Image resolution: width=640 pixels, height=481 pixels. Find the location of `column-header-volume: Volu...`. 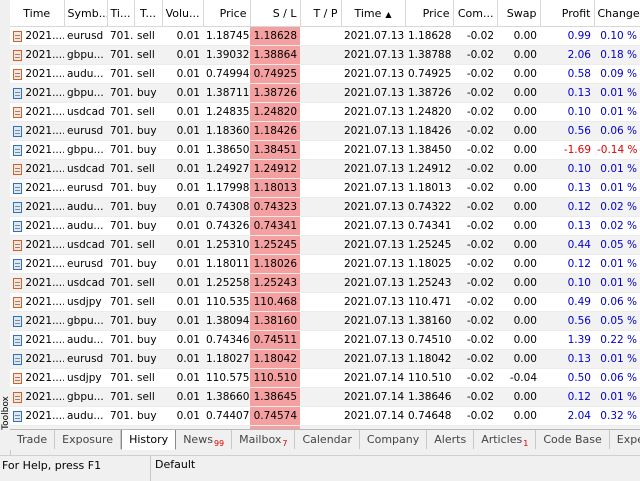

column-header-volume: Volu... is located at coordinates (183, 13).